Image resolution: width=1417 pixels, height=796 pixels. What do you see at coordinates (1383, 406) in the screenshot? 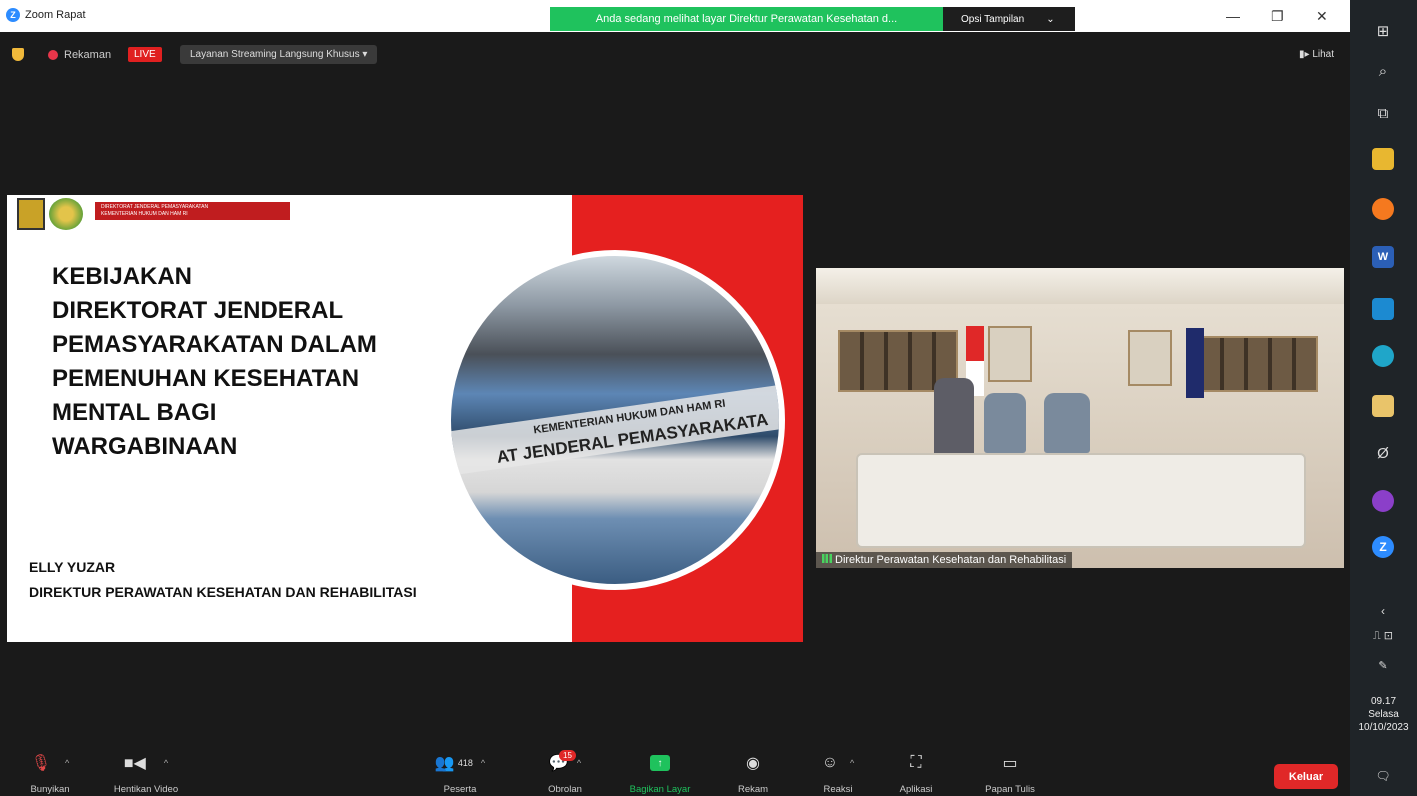
I see `store-icon` at bounding box center [1383, 406].